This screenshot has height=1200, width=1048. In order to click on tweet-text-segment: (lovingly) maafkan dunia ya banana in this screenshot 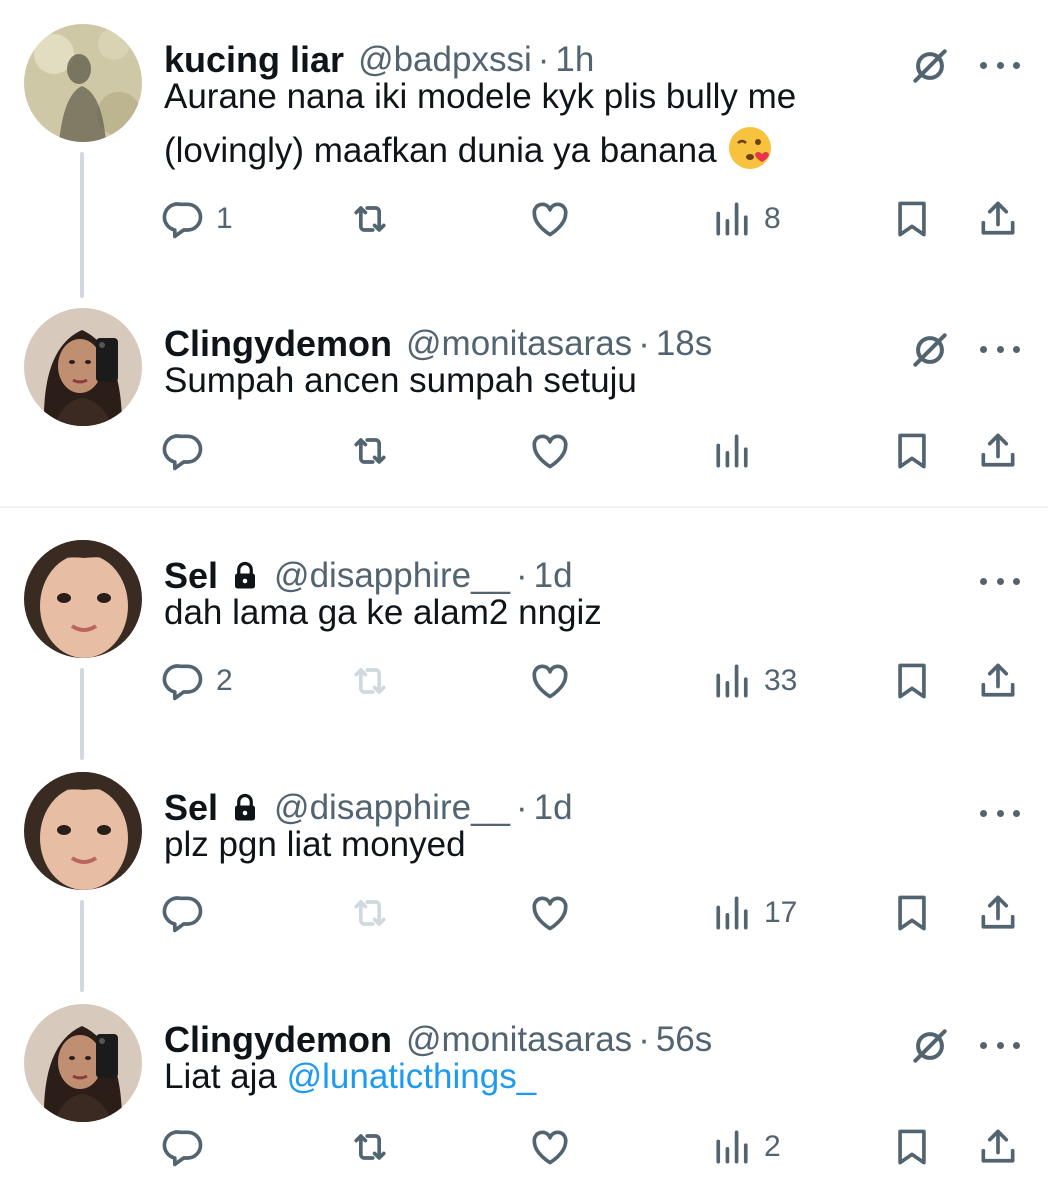, I will do `click(440, 150)`.